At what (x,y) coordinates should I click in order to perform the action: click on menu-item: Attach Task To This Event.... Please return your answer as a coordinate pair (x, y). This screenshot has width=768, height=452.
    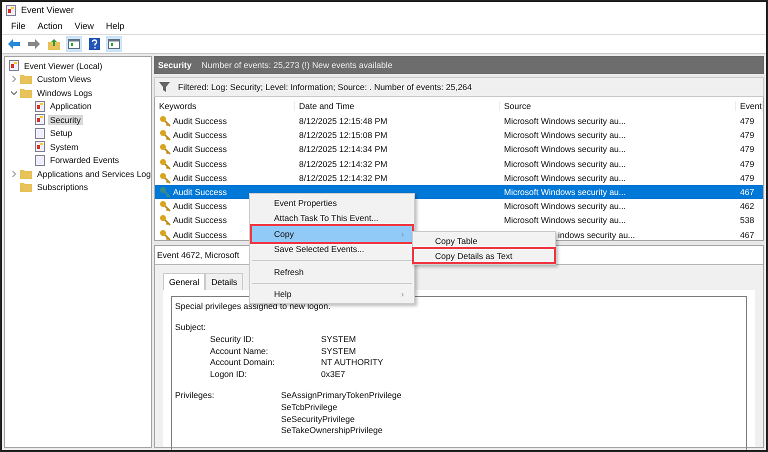
    Looking at the image, I should click on (332, 218).